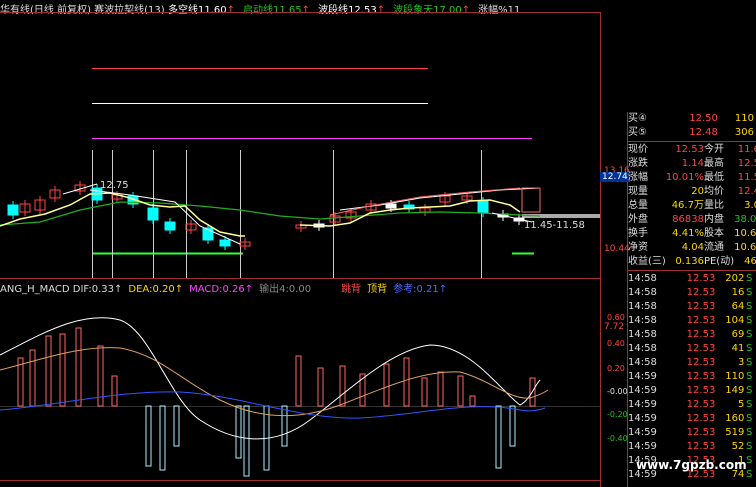 The height and width of the screenshot is (487, 756). Describe the element at coordinates (697, 191) in the screenshot. I see `stat-value: 20` at that location.